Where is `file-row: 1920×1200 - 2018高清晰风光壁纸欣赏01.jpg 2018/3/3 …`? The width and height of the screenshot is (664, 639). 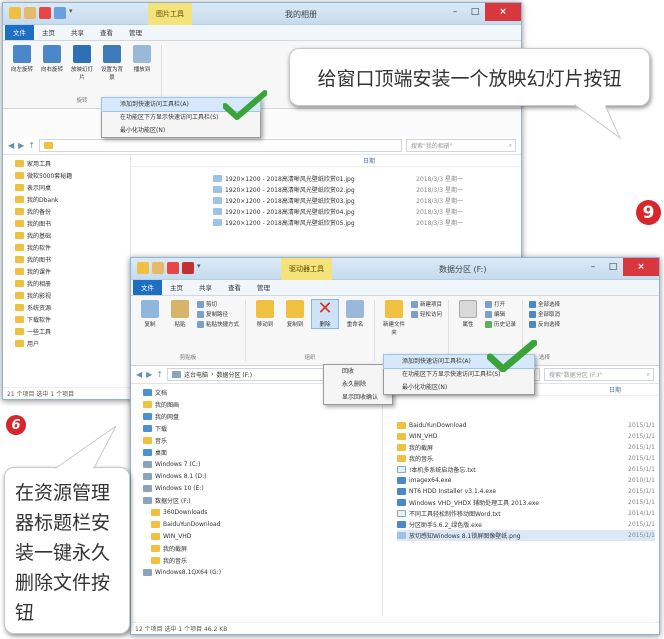
file-row: 1920×1200 - 2018高清晰风光壁纸欣赏01.jpg 2018/3/3 … is located at coordinates (338, 178).